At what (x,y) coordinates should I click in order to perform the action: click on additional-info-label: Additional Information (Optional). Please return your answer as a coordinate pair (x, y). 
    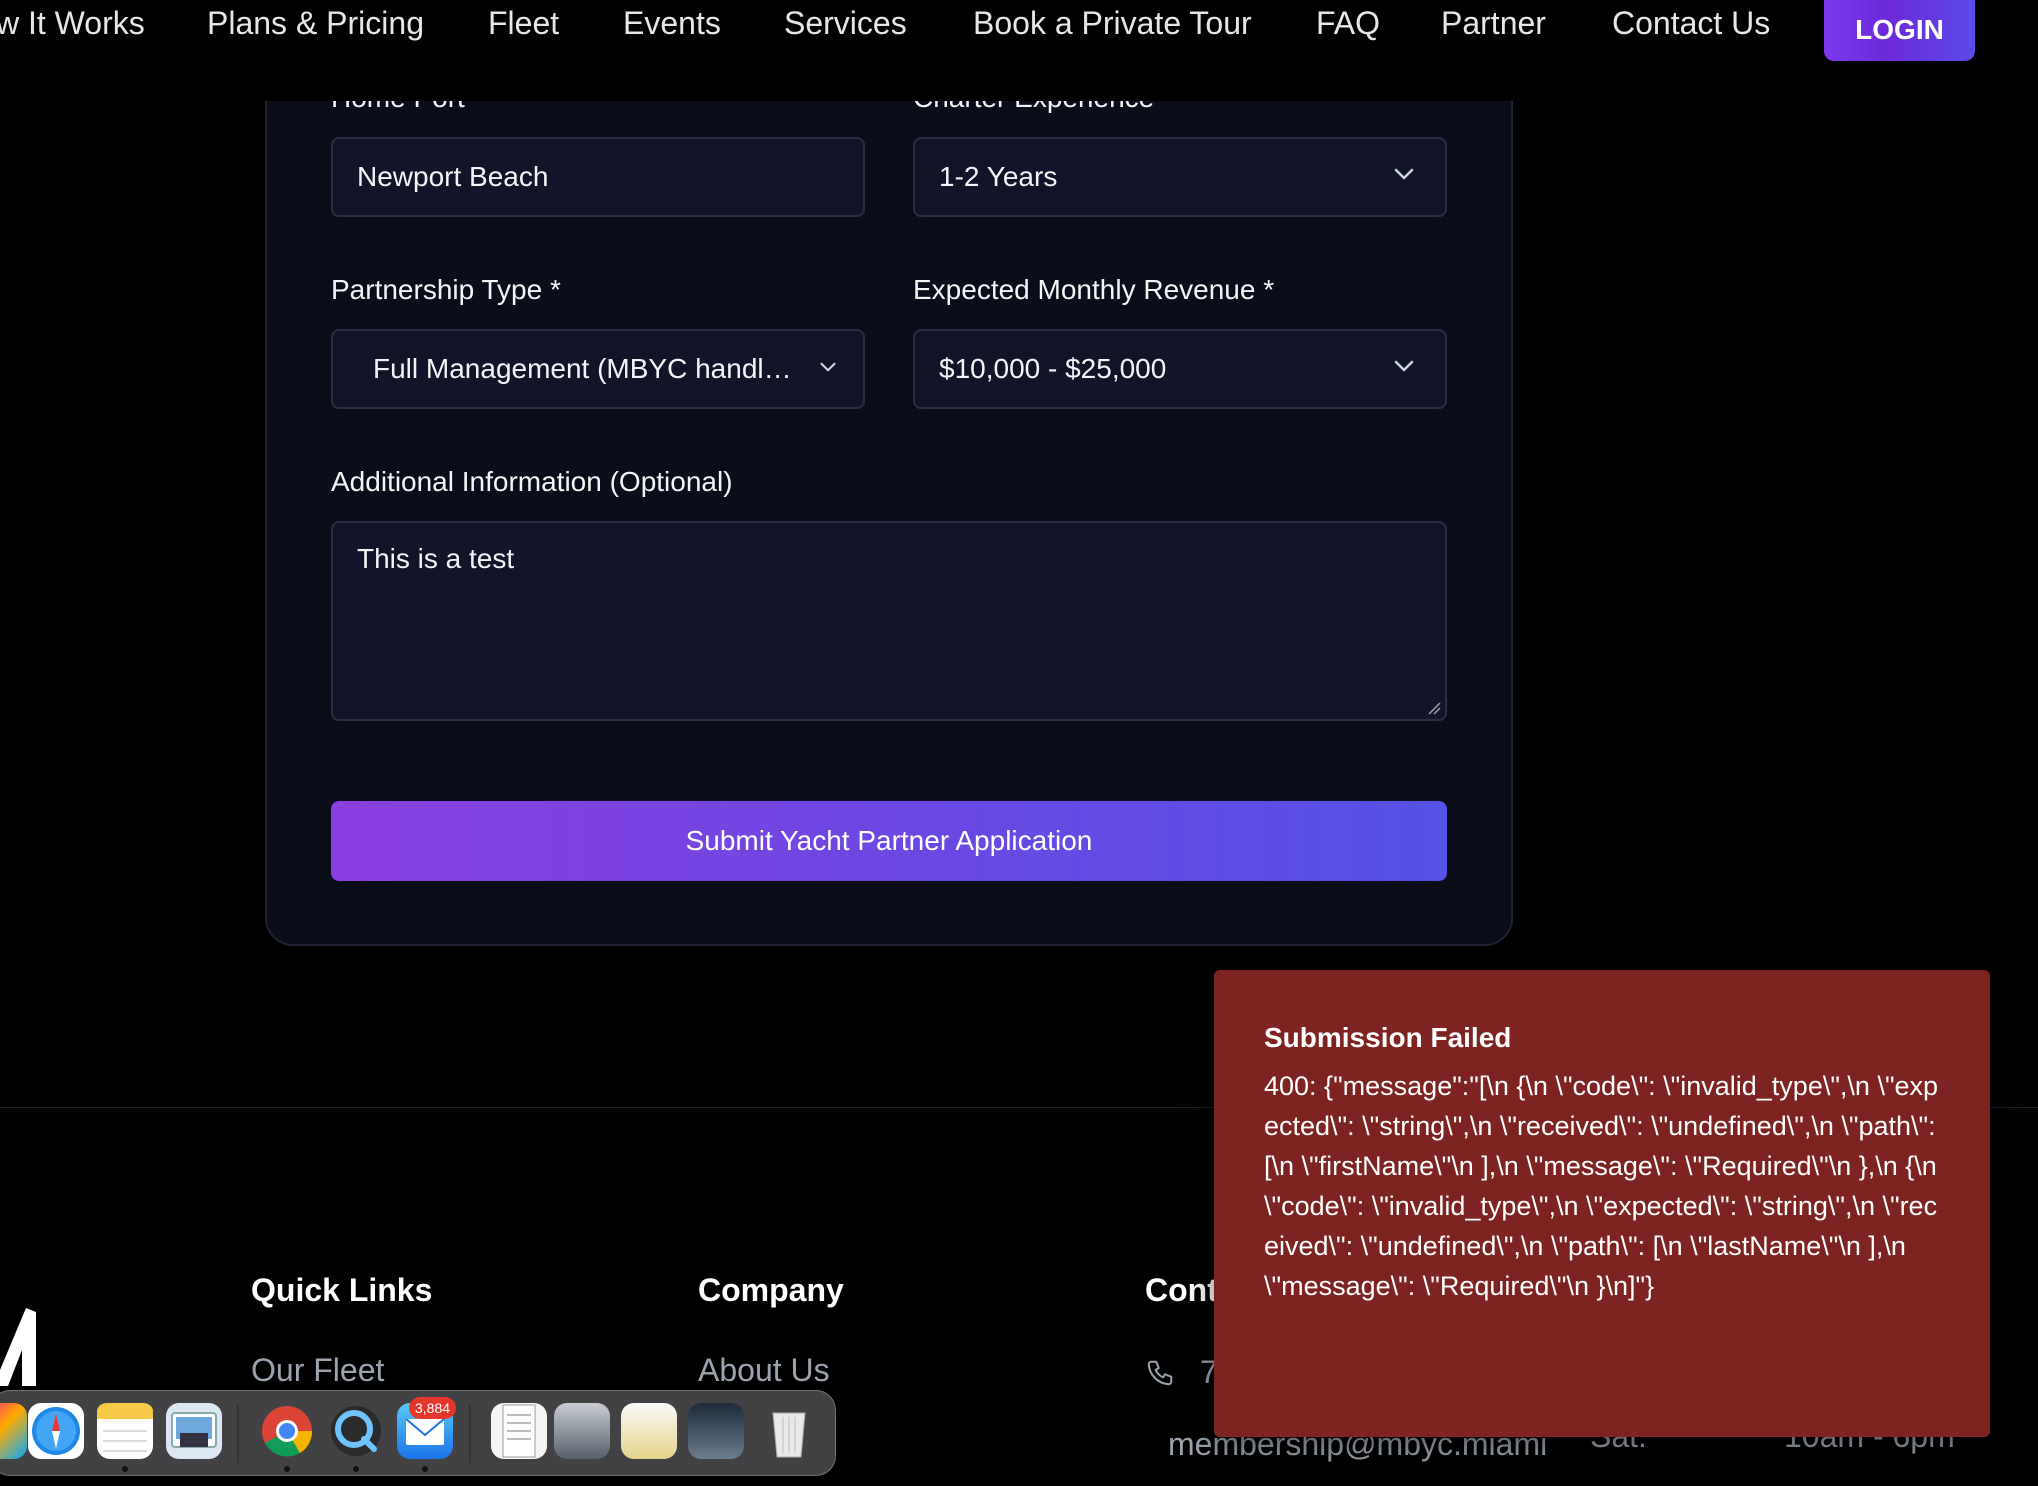
    Looking at the image, I should click on (532, 481).